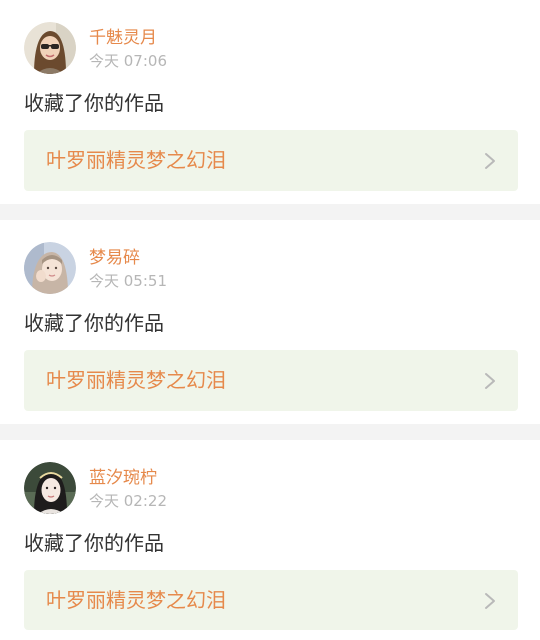 The width and height of the screenshot is (540, 640). What do you see at coordinates (128, 61) in the screenshot?
I see `timestamp: 今天 07:06` at bounding box center [128, 61].